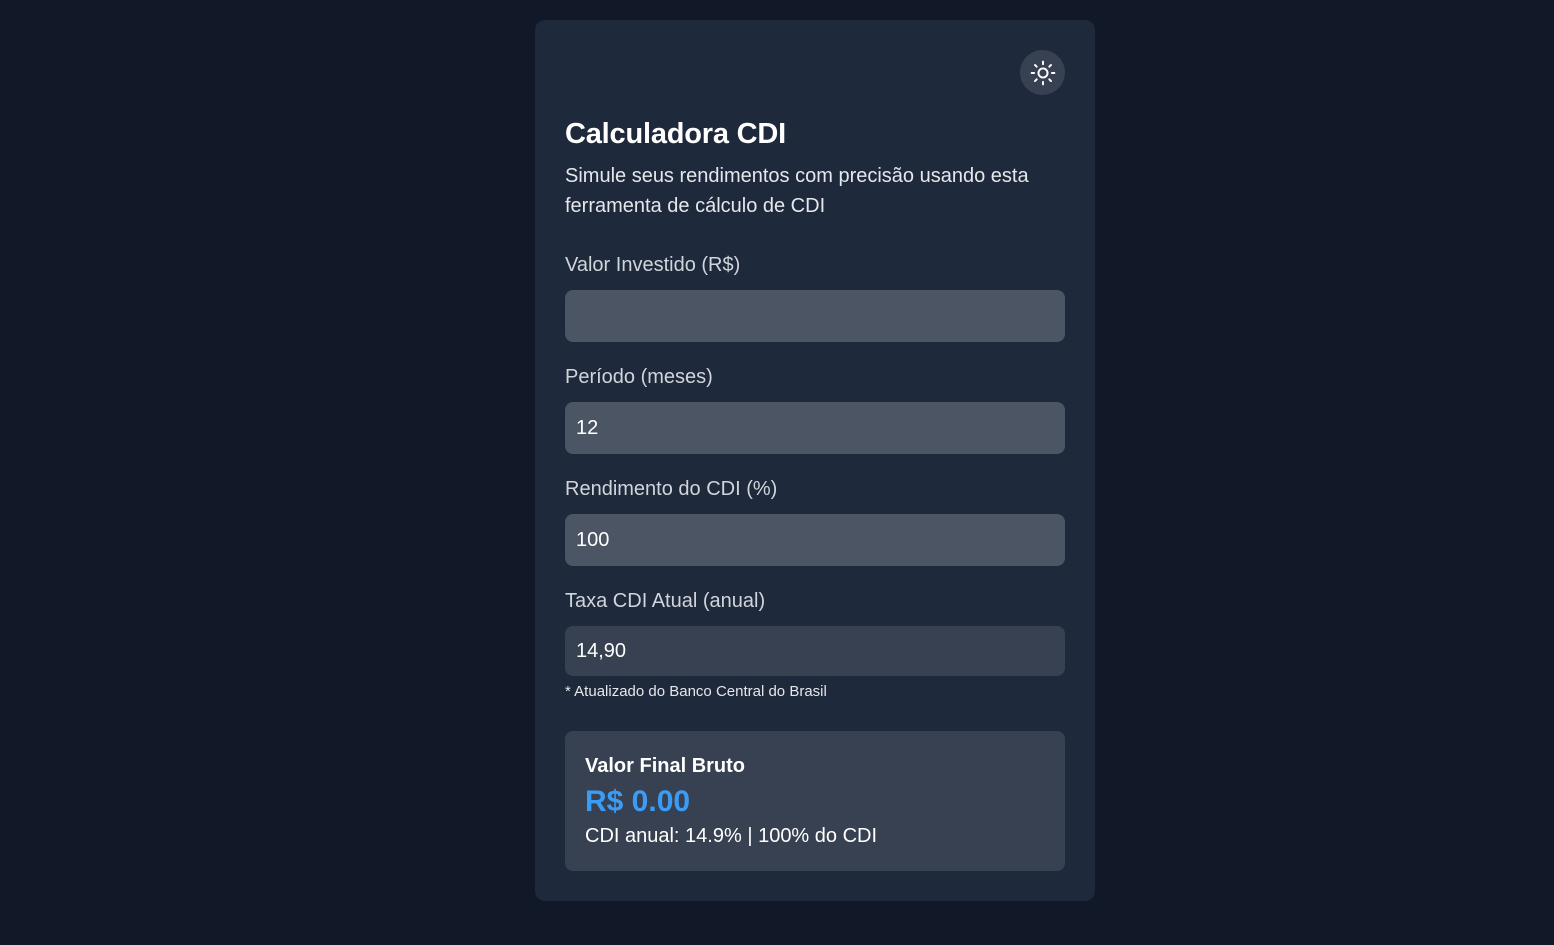 The height and width of the screenshot is (945, 1554). Describe the element at coordinates (815, 428) in the screenshot. I see `period-input` at that location.